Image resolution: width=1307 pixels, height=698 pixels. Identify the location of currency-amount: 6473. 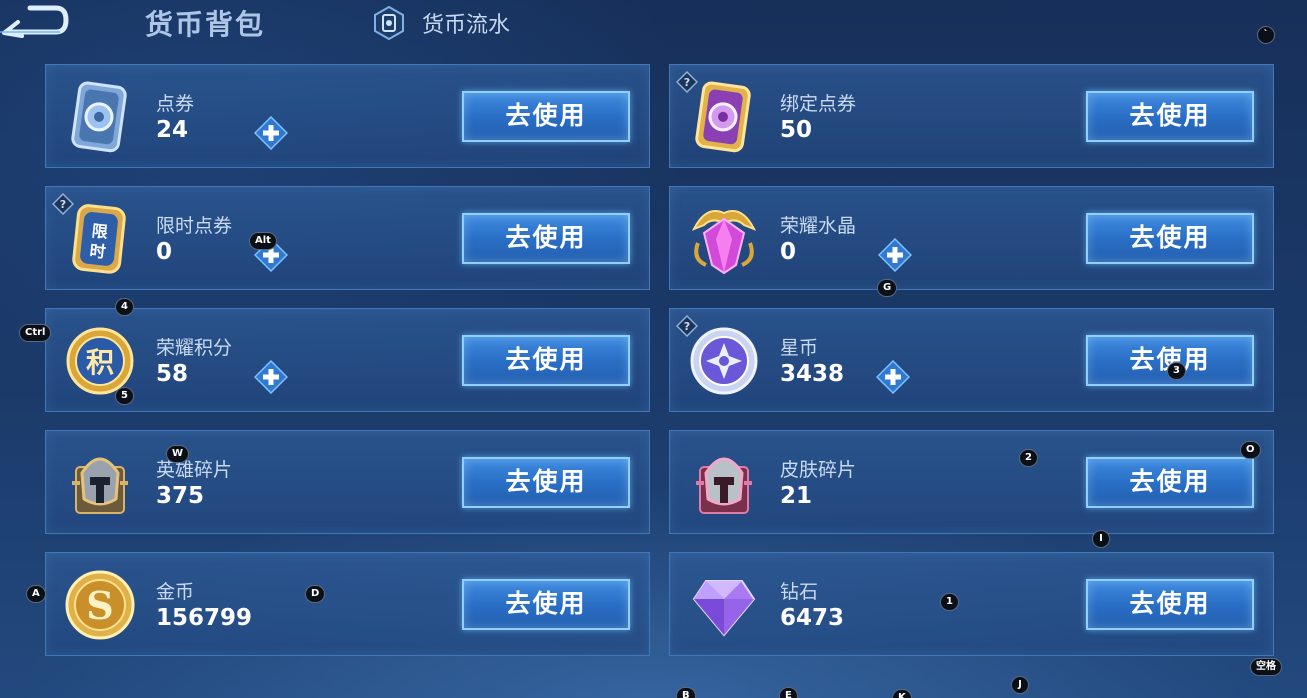
(812, 618).